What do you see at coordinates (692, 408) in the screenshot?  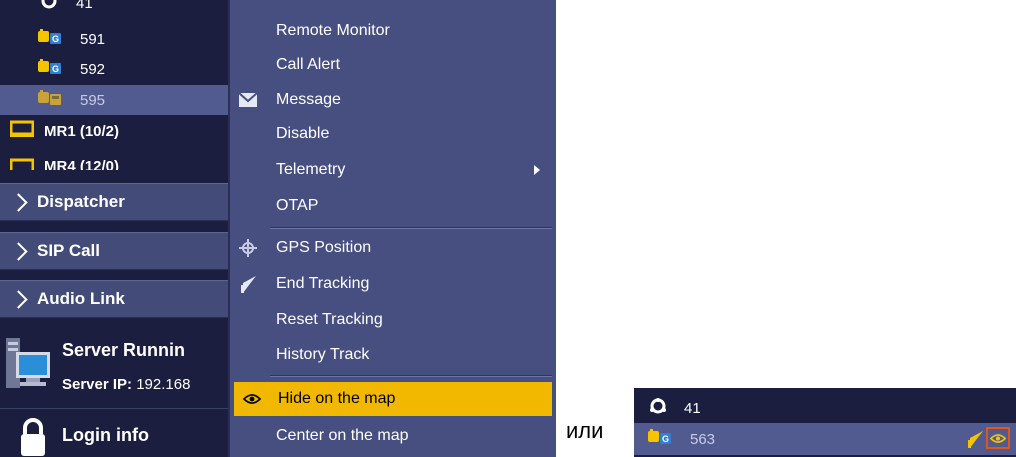 I see `mini-item-label: 41` at bounding box center [692, 408].